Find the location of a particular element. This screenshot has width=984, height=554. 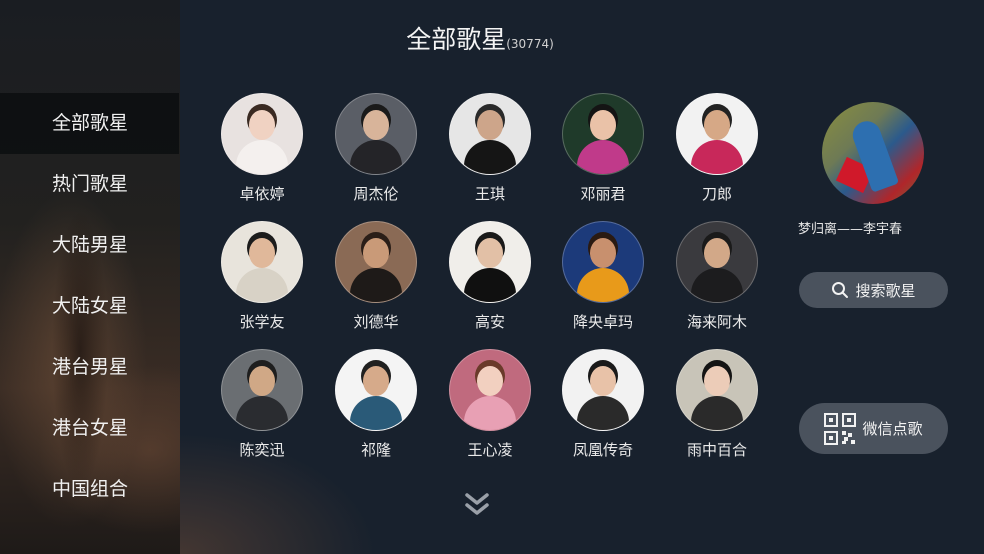

singer-card: 刘德华 is located at coordinates (376, 276).